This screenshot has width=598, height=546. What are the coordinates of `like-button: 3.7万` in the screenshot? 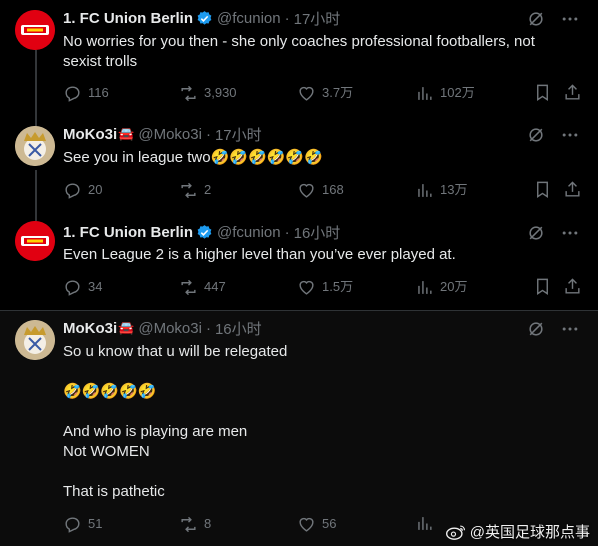 It's located at (325, 93).